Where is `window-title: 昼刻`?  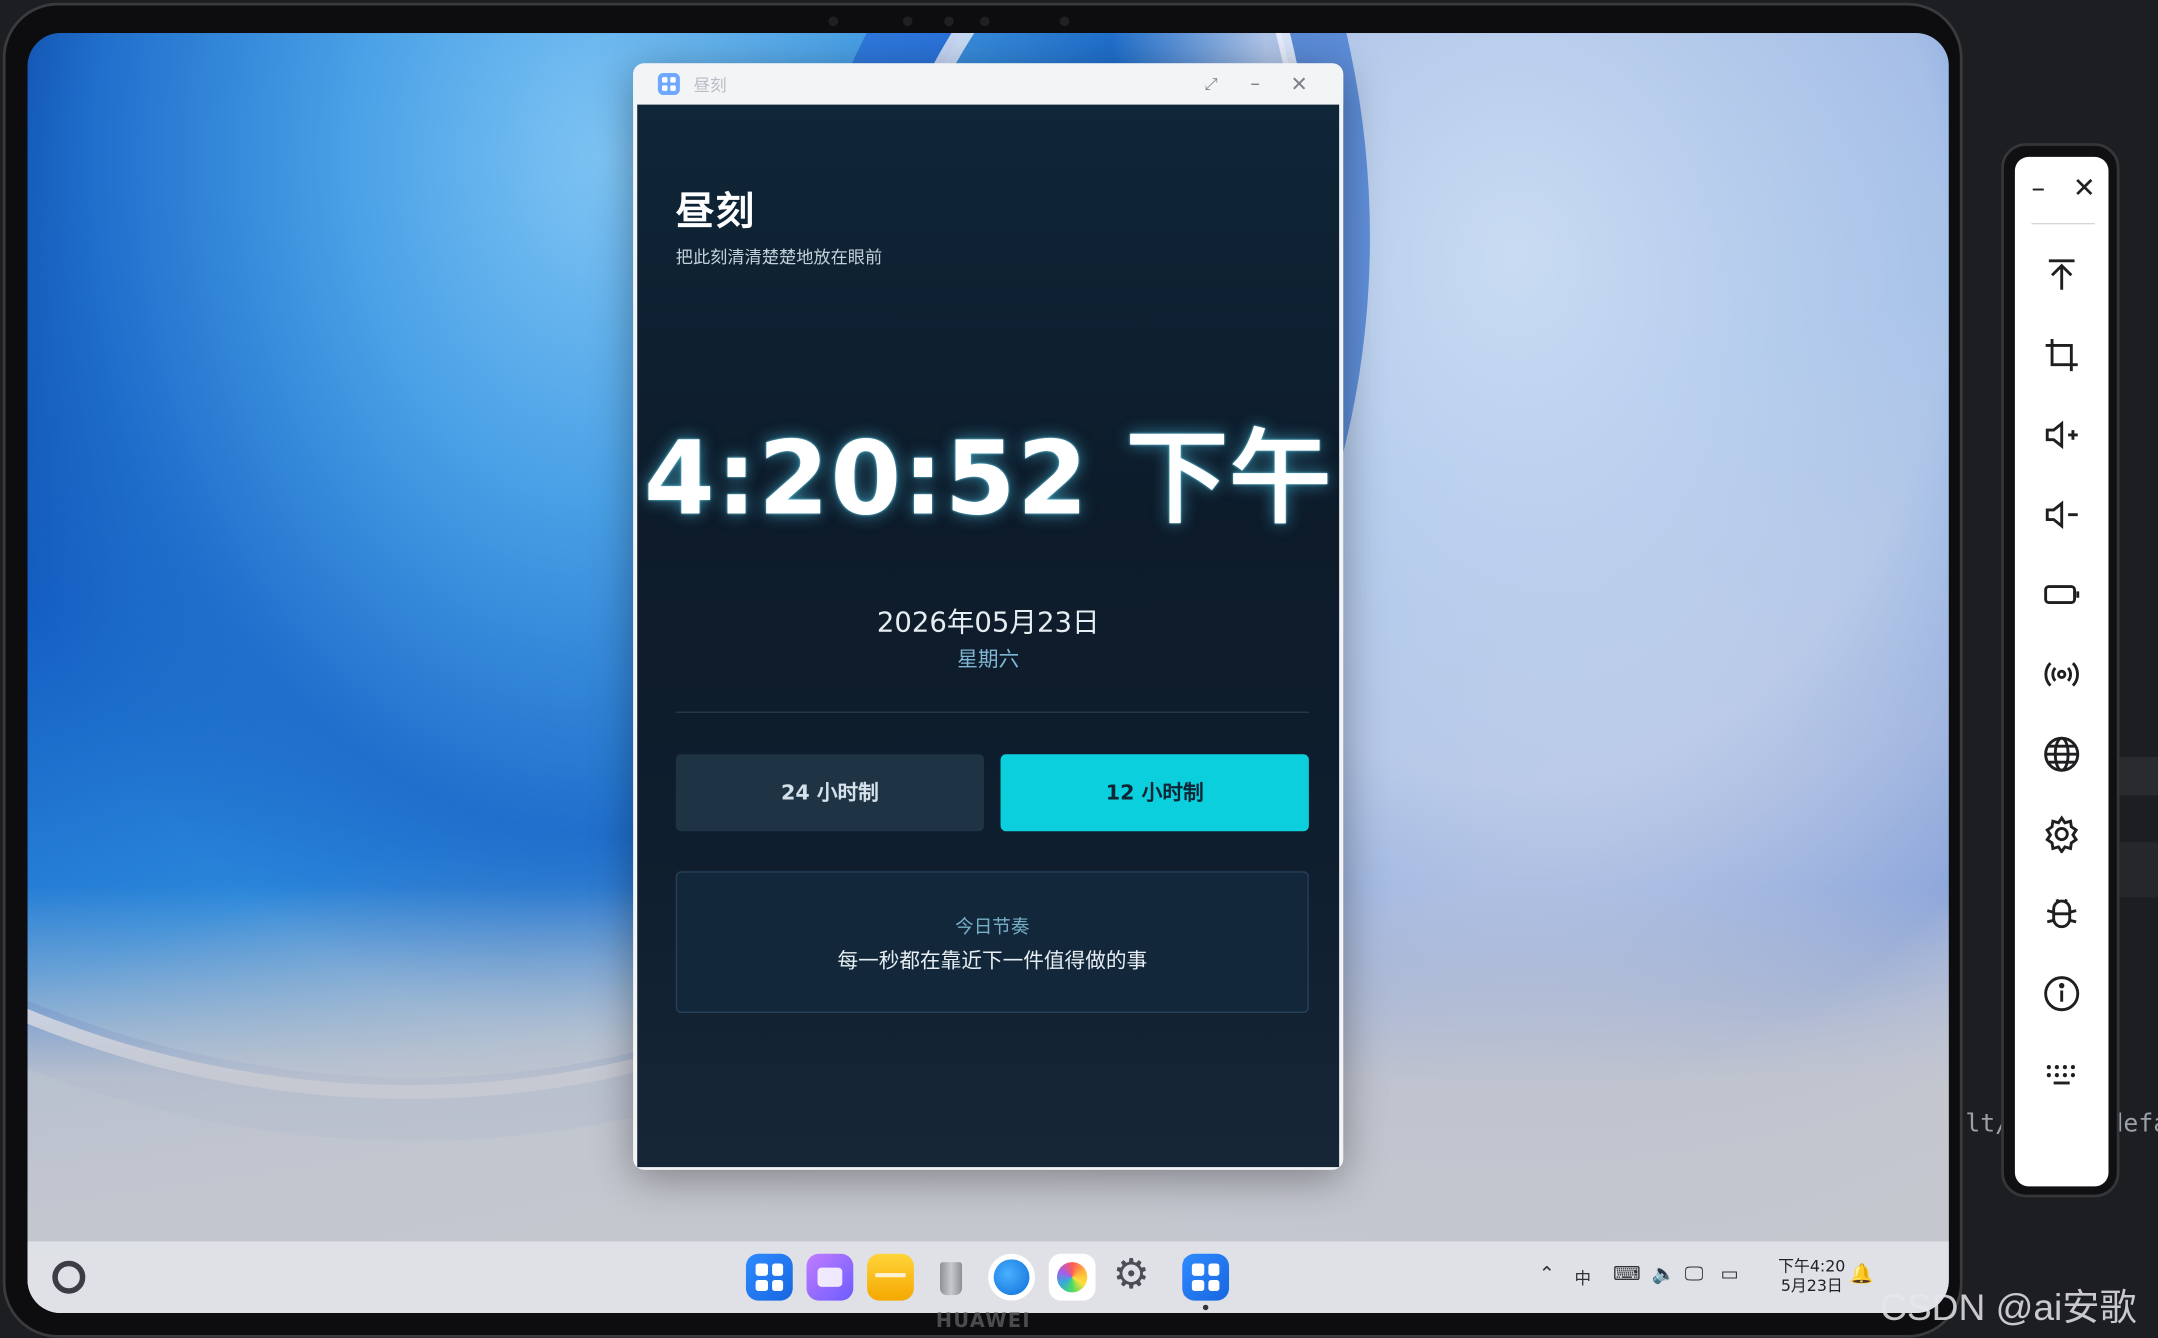 window-title: 昼刻 is located at coordinates (710, 85).